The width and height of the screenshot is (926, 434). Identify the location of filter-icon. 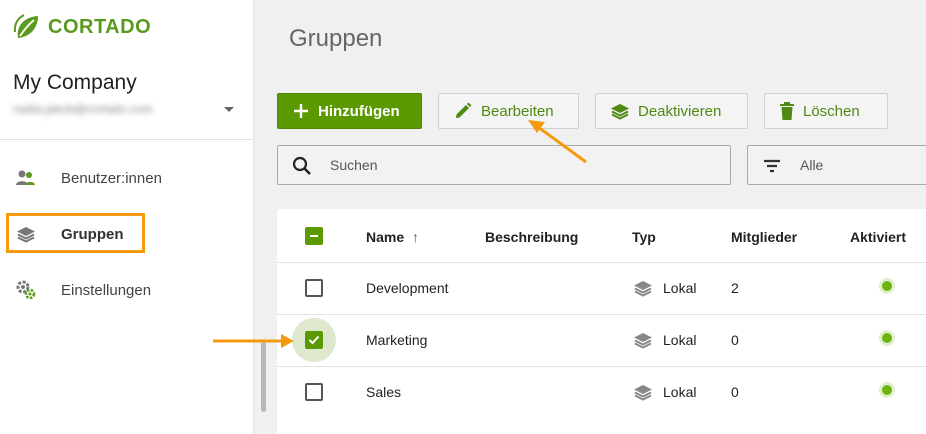
(772, 168).